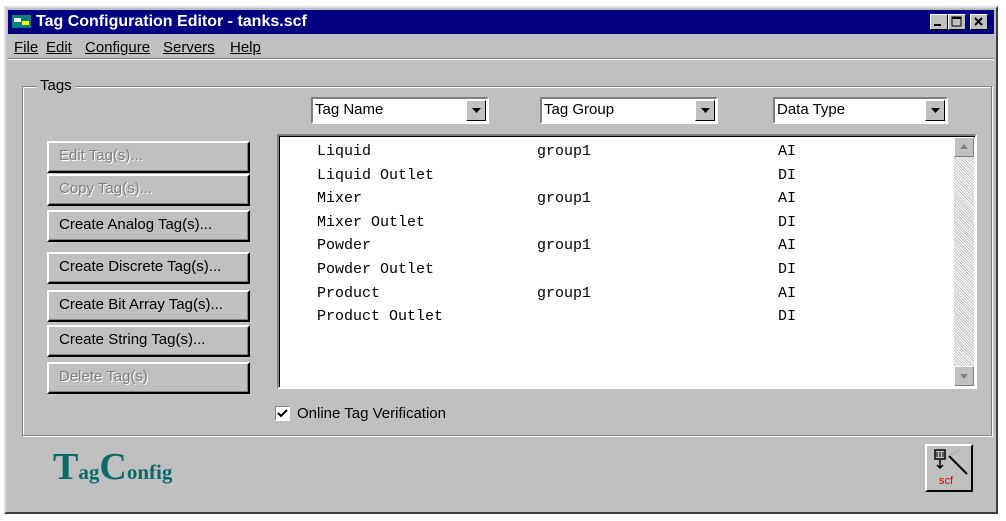  I want to click on tag-name-cell: Product Outlet, so click(380, 316).